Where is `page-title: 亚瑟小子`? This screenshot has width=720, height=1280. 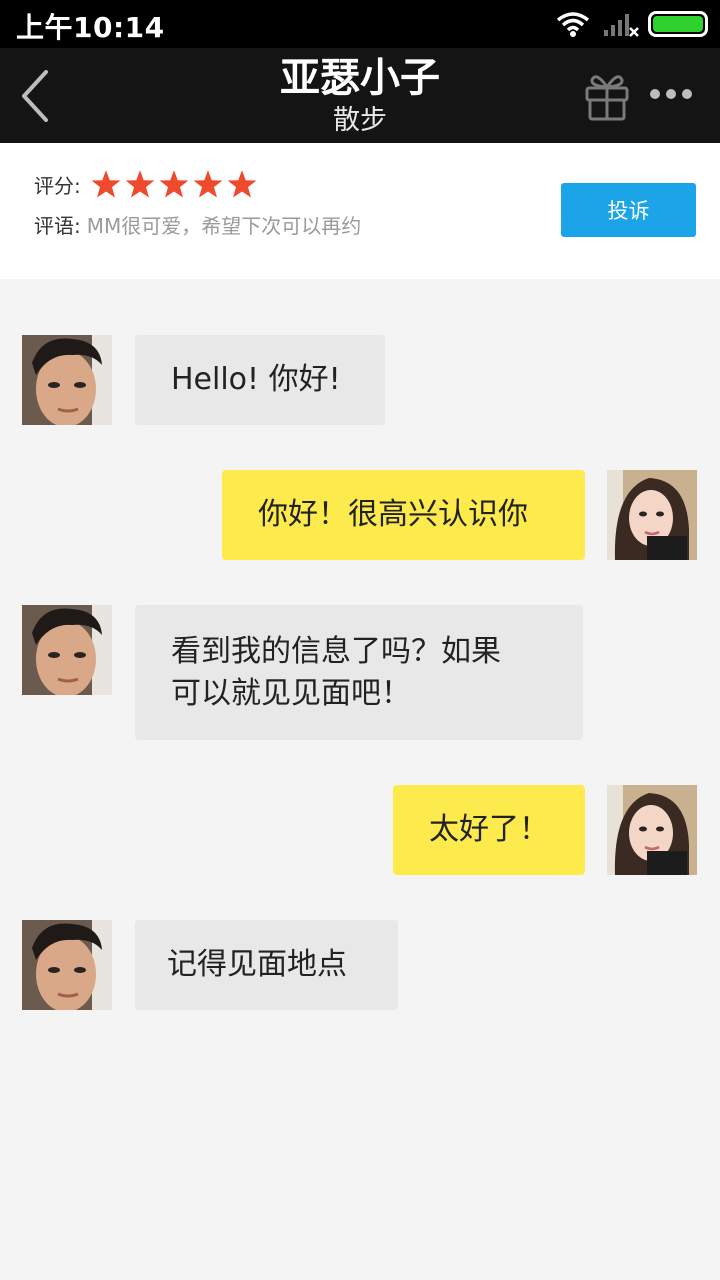 page-title: 亚瑟小子 is located at coordinates (360, 78).